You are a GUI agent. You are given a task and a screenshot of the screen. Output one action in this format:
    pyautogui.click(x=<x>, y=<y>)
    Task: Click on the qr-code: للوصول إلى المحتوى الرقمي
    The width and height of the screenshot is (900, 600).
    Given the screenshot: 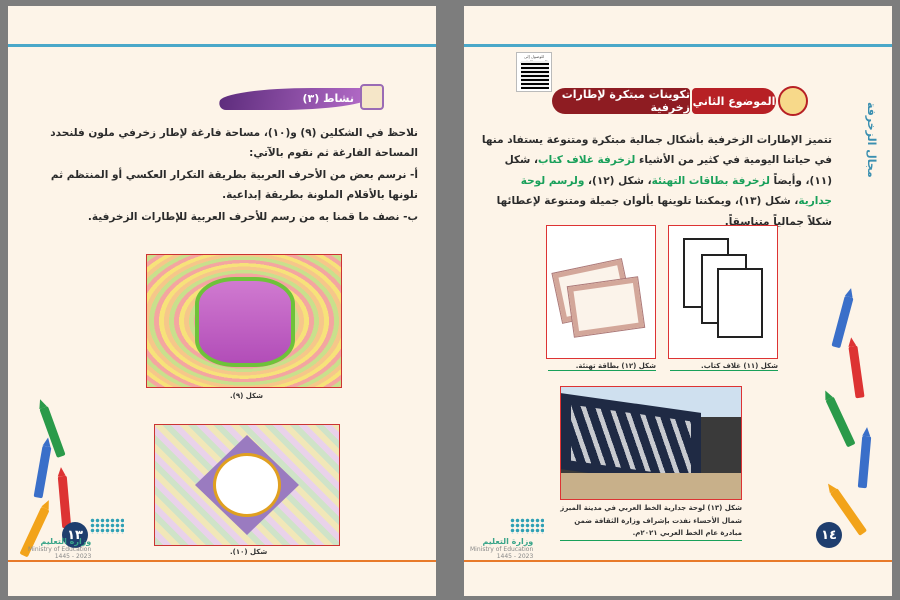 What is the action you would take?
    pyautogui.click(x=534, y=72)
    